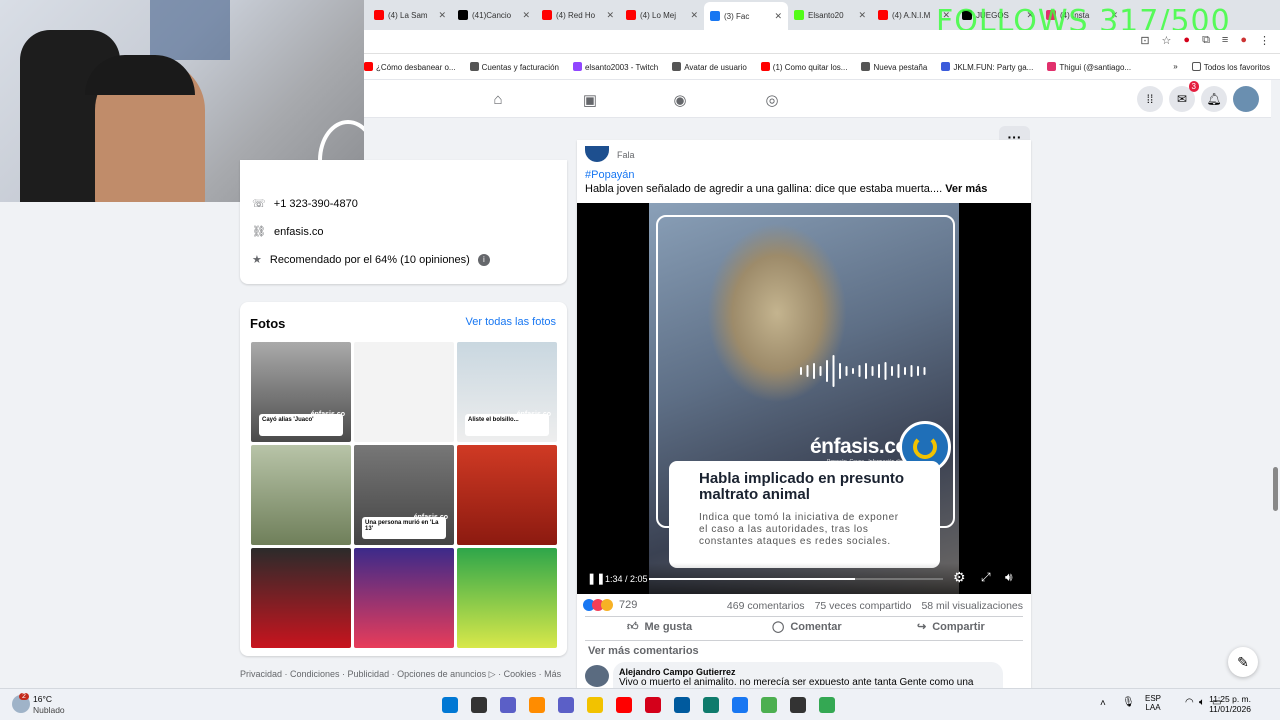 The image size is (1280, 720). Describe the element at coordinates (511, 322) in the screenshot. I see `see-all-photos-link: Ver todas las fotos` at that location.